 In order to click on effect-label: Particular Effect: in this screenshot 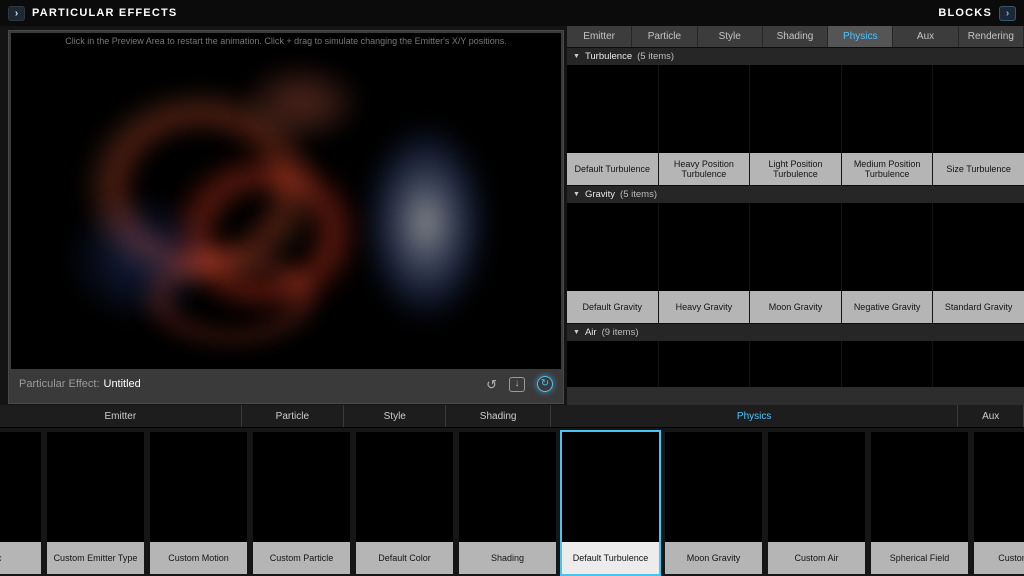, I will do `click(59, 384)`.